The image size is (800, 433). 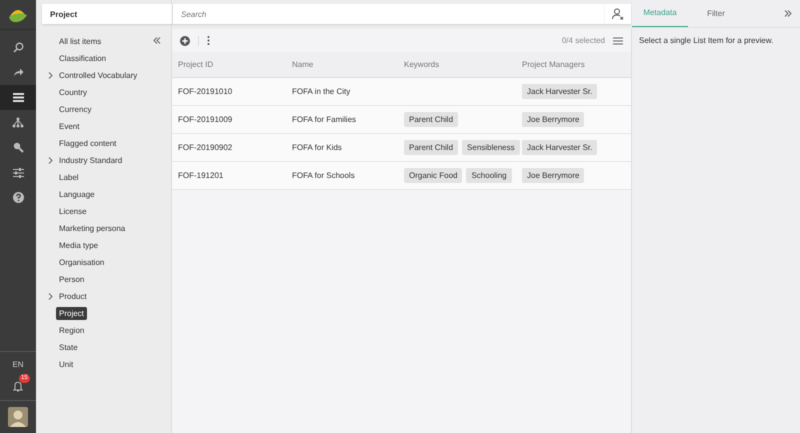 What do you see at coordinates (325, 119) in the screenshot?
I see `table-cell-text: FOFA for Families` at bounding box center [325, 119].